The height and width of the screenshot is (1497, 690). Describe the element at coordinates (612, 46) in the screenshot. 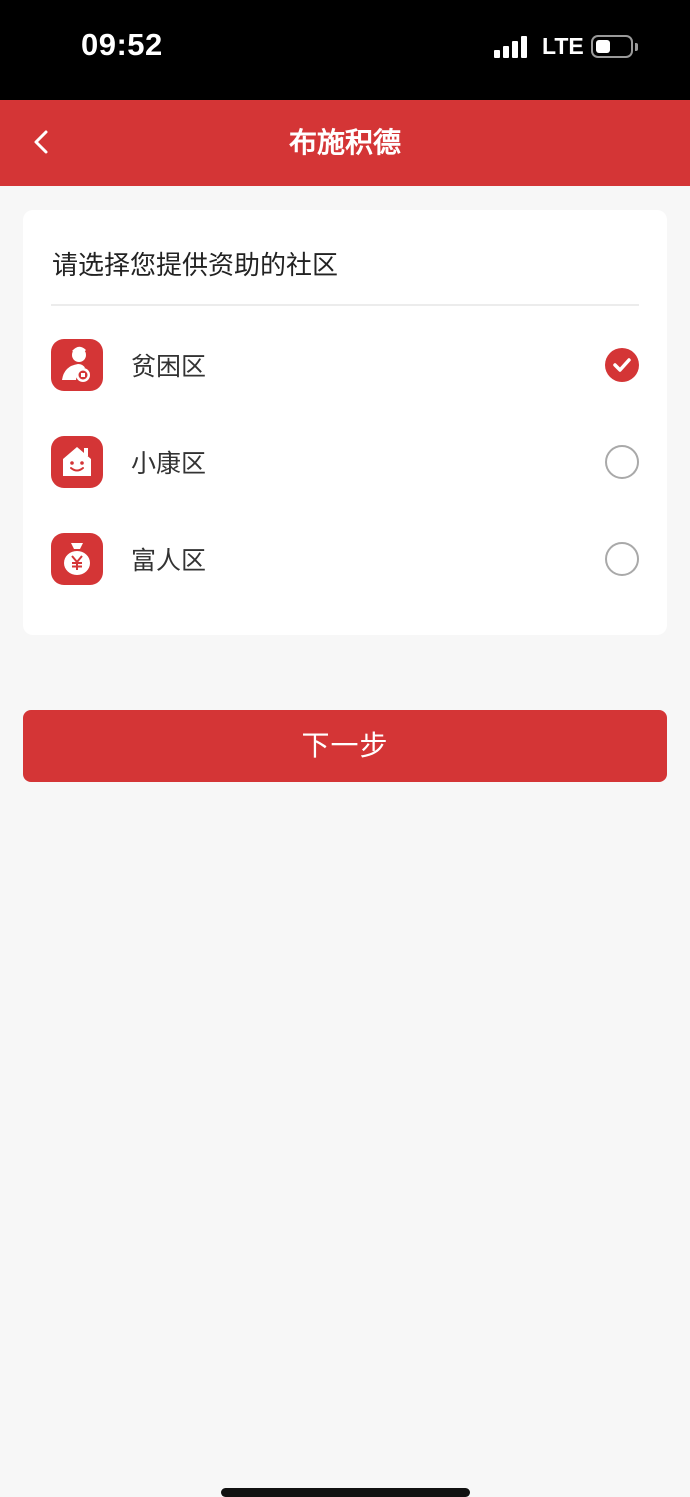

I see `battery-icon` at that location.